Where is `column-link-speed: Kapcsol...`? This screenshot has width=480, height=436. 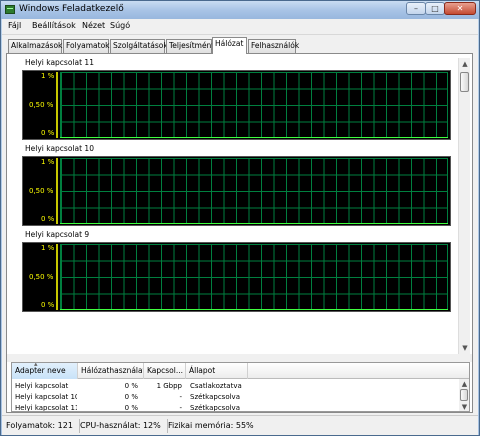 column-link-speed: Kapcsol... is located at coordinates (165, 371).